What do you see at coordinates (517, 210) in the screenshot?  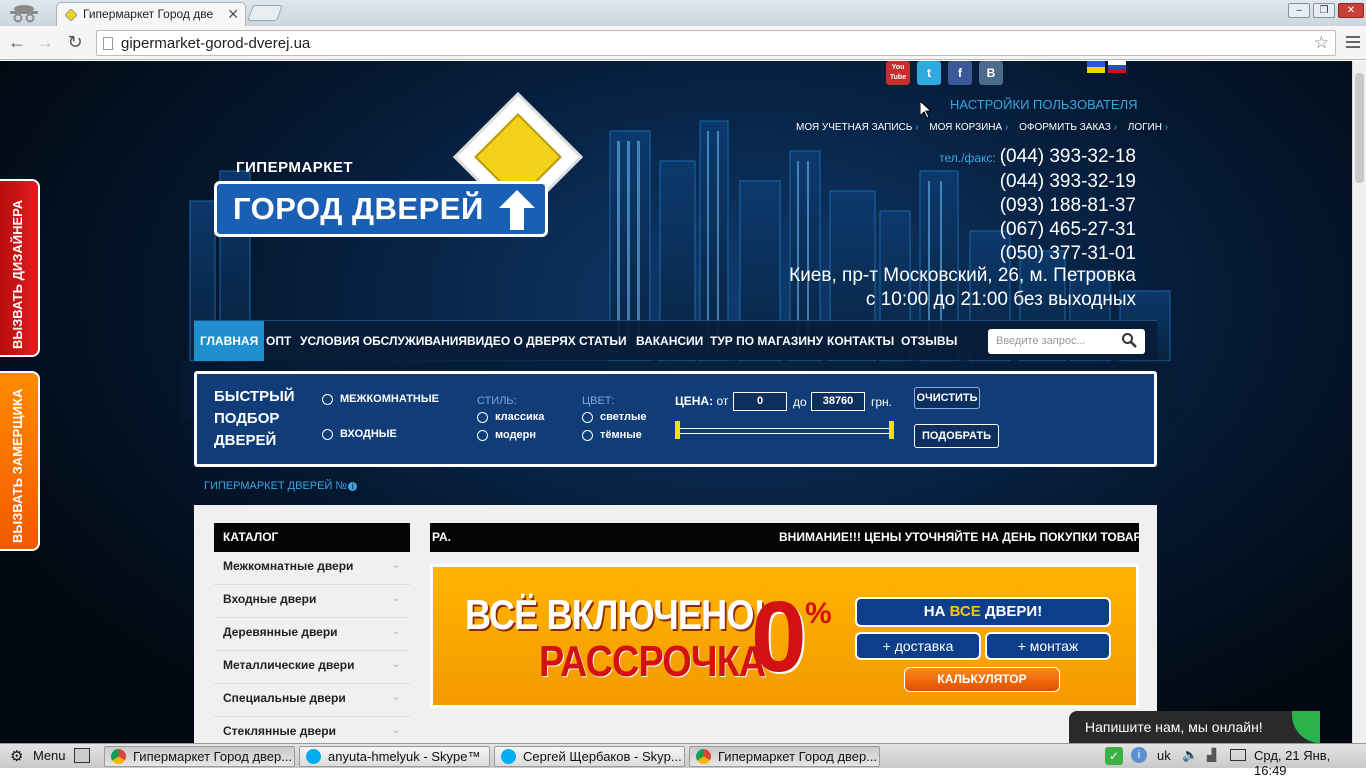 I see `arrow-up-icon` at bounding box center [517, 210].